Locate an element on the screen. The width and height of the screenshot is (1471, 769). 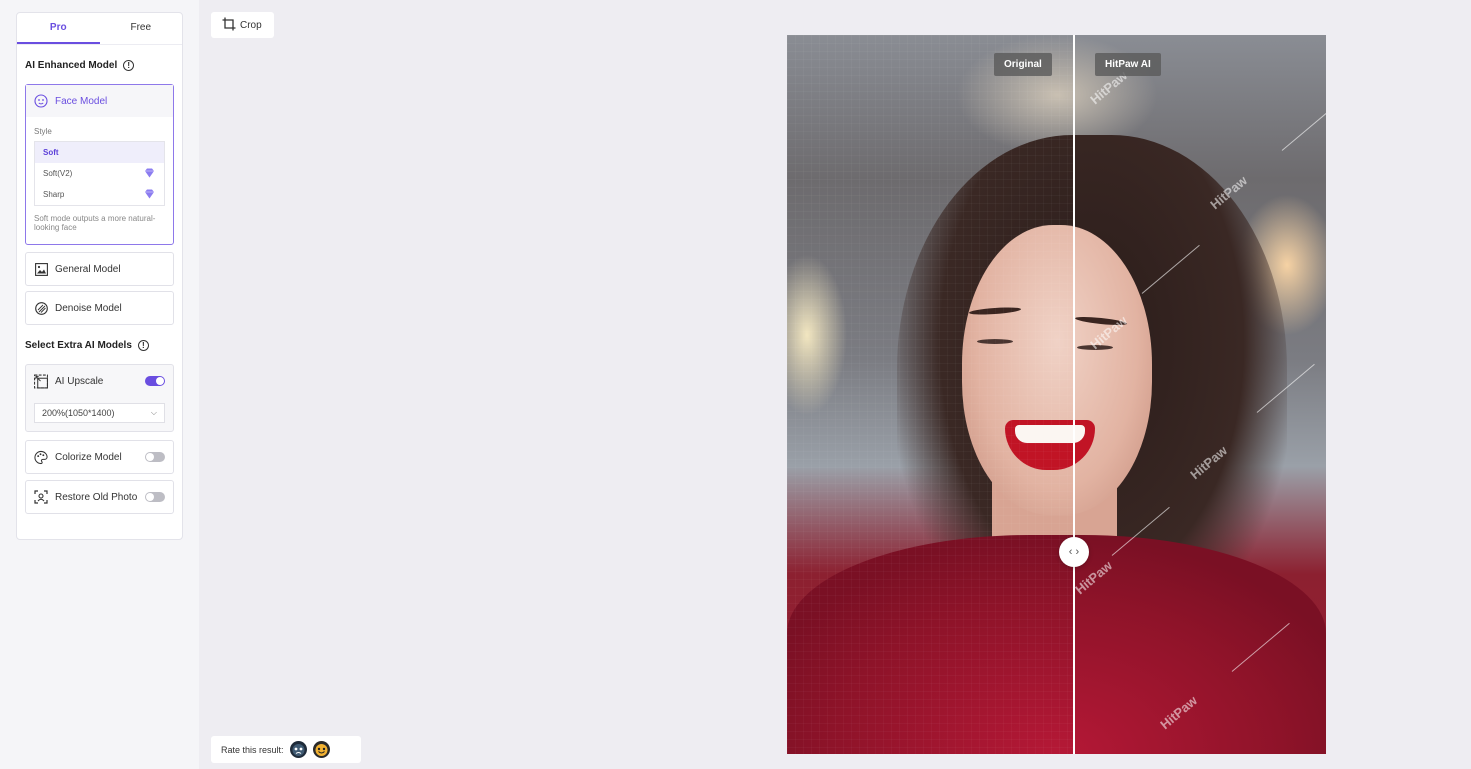
crop-icon is located at coordinates (229, 25).